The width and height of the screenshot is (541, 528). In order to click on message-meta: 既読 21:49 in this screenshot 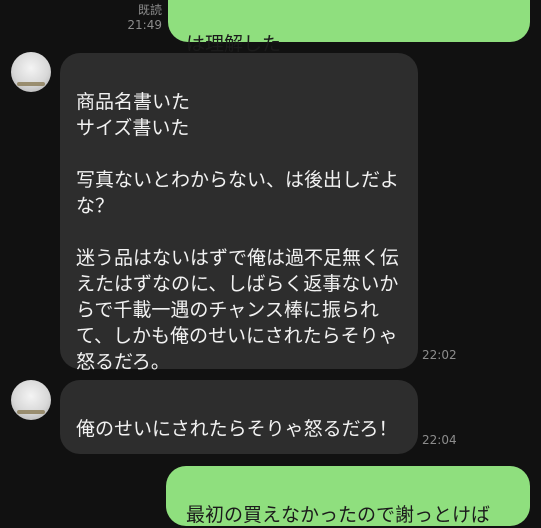, I will do `click(141, 18)`.